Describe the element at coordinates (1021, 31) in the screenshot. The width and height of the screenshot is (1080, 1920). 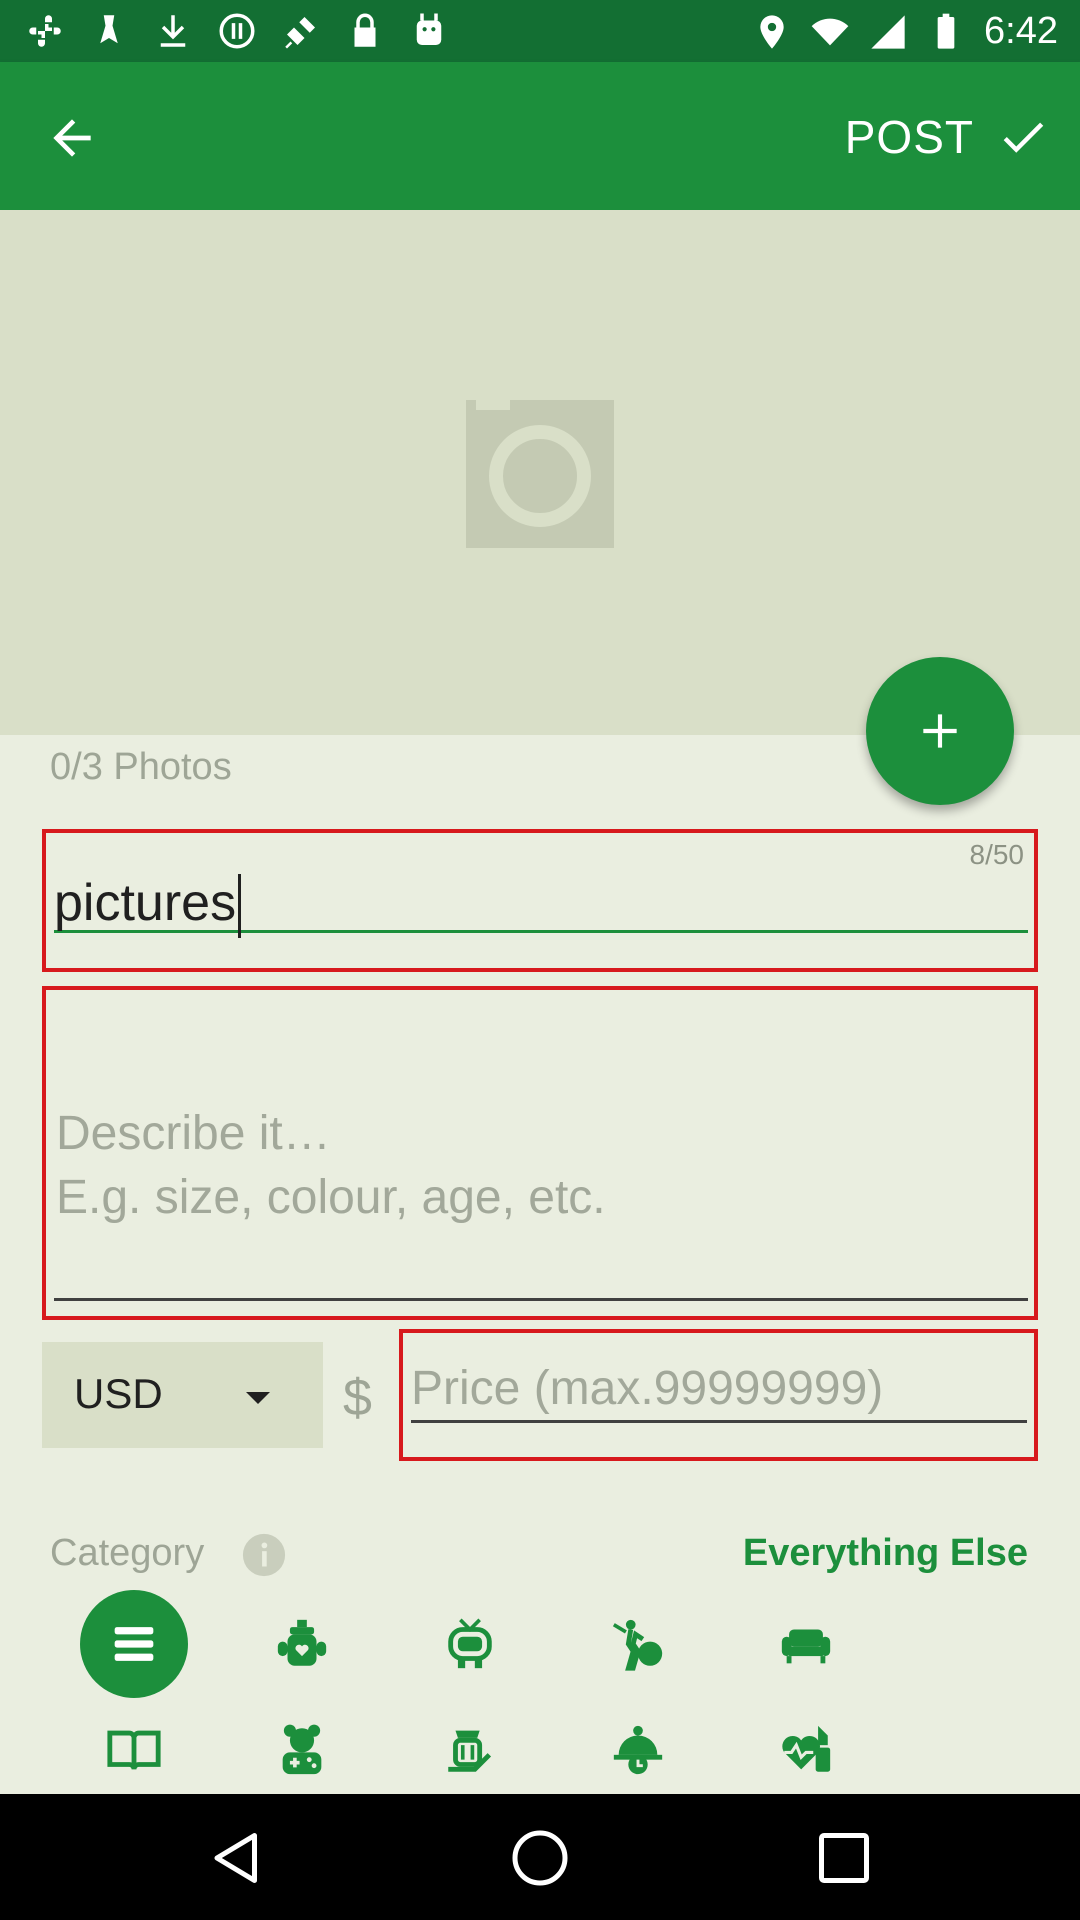
I see `status-time: 6:42` at that location.